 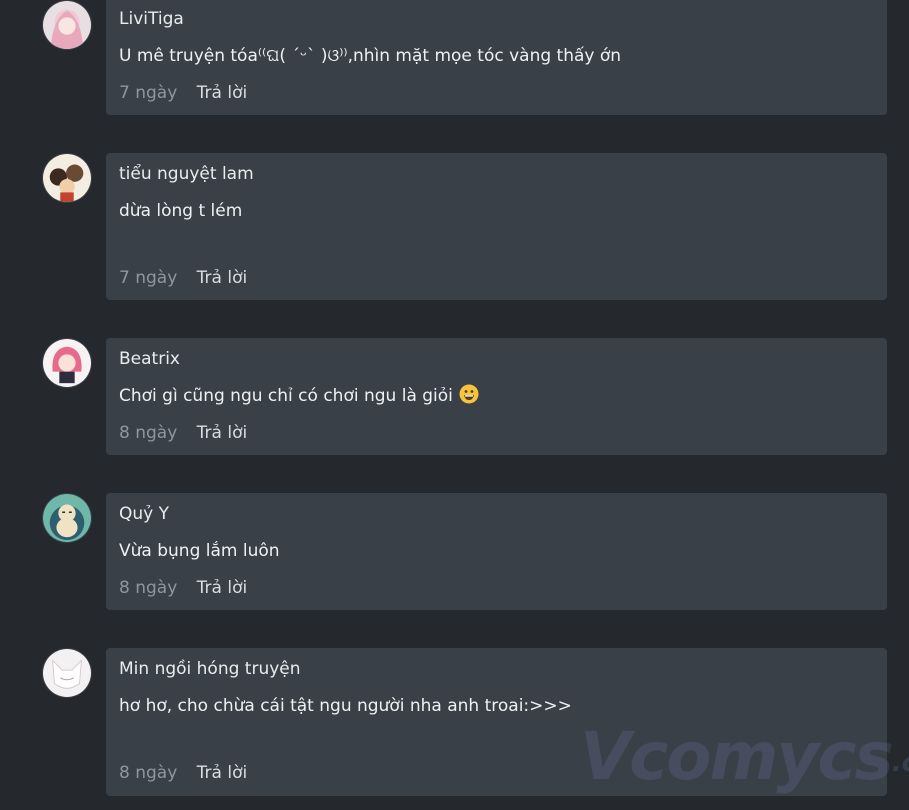 I want to click on pink-hair-girl-avatar, so click(x=67, y=25).